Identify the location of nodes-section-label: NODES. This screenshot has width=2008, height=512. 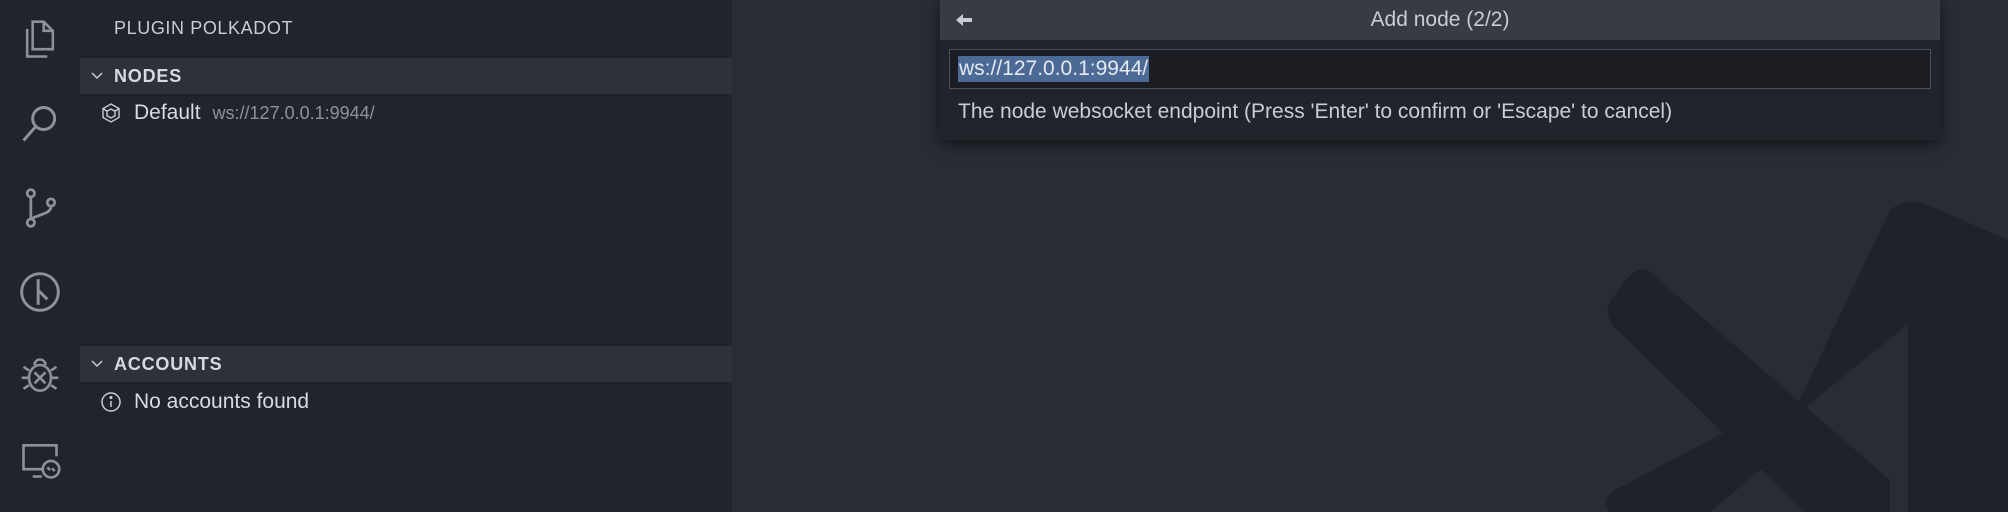
(148, 75).